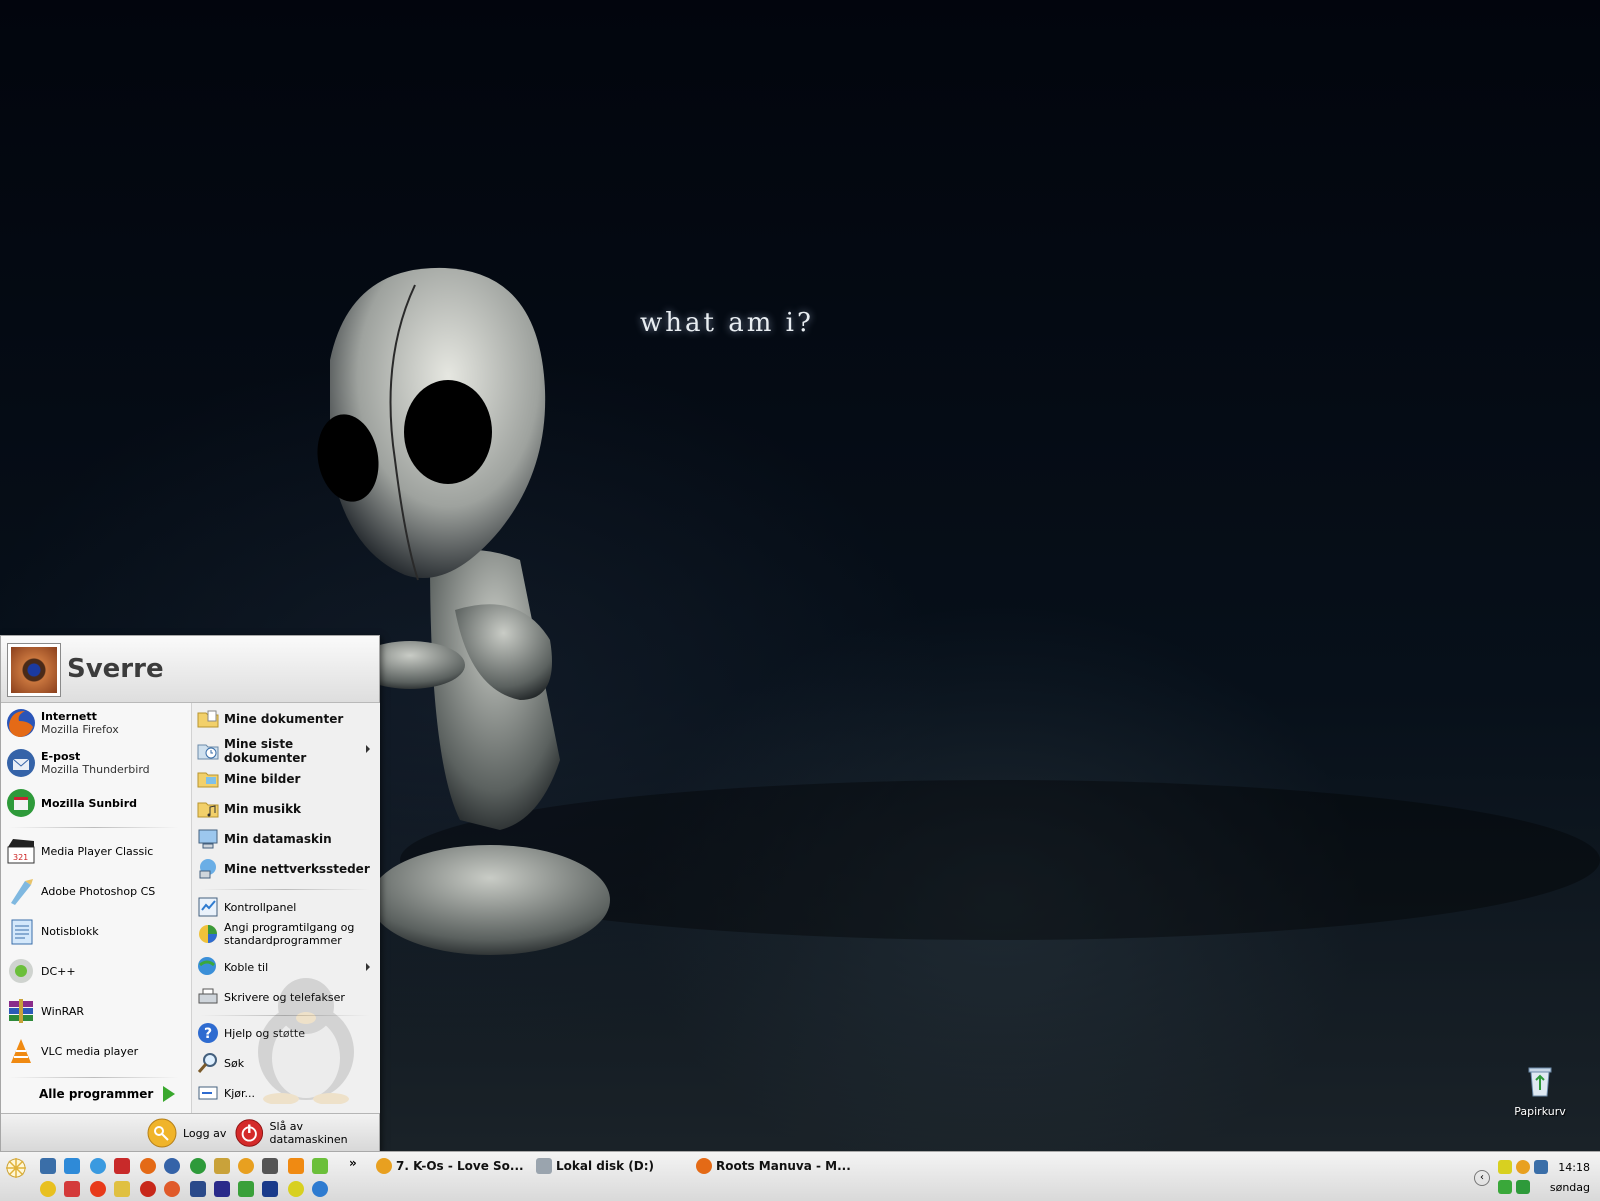 The height and width of the screenshot is (1201, 1600). I want to click on user-picture-icon, so click(34, 670).